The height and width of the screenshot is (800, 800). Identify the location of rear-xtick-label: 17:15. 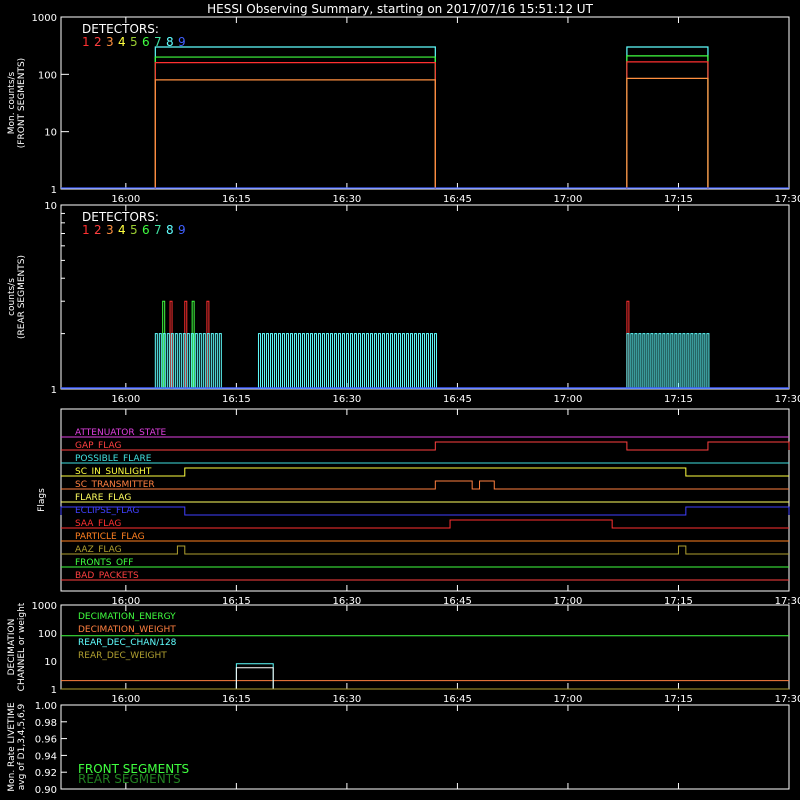
(678, 399).